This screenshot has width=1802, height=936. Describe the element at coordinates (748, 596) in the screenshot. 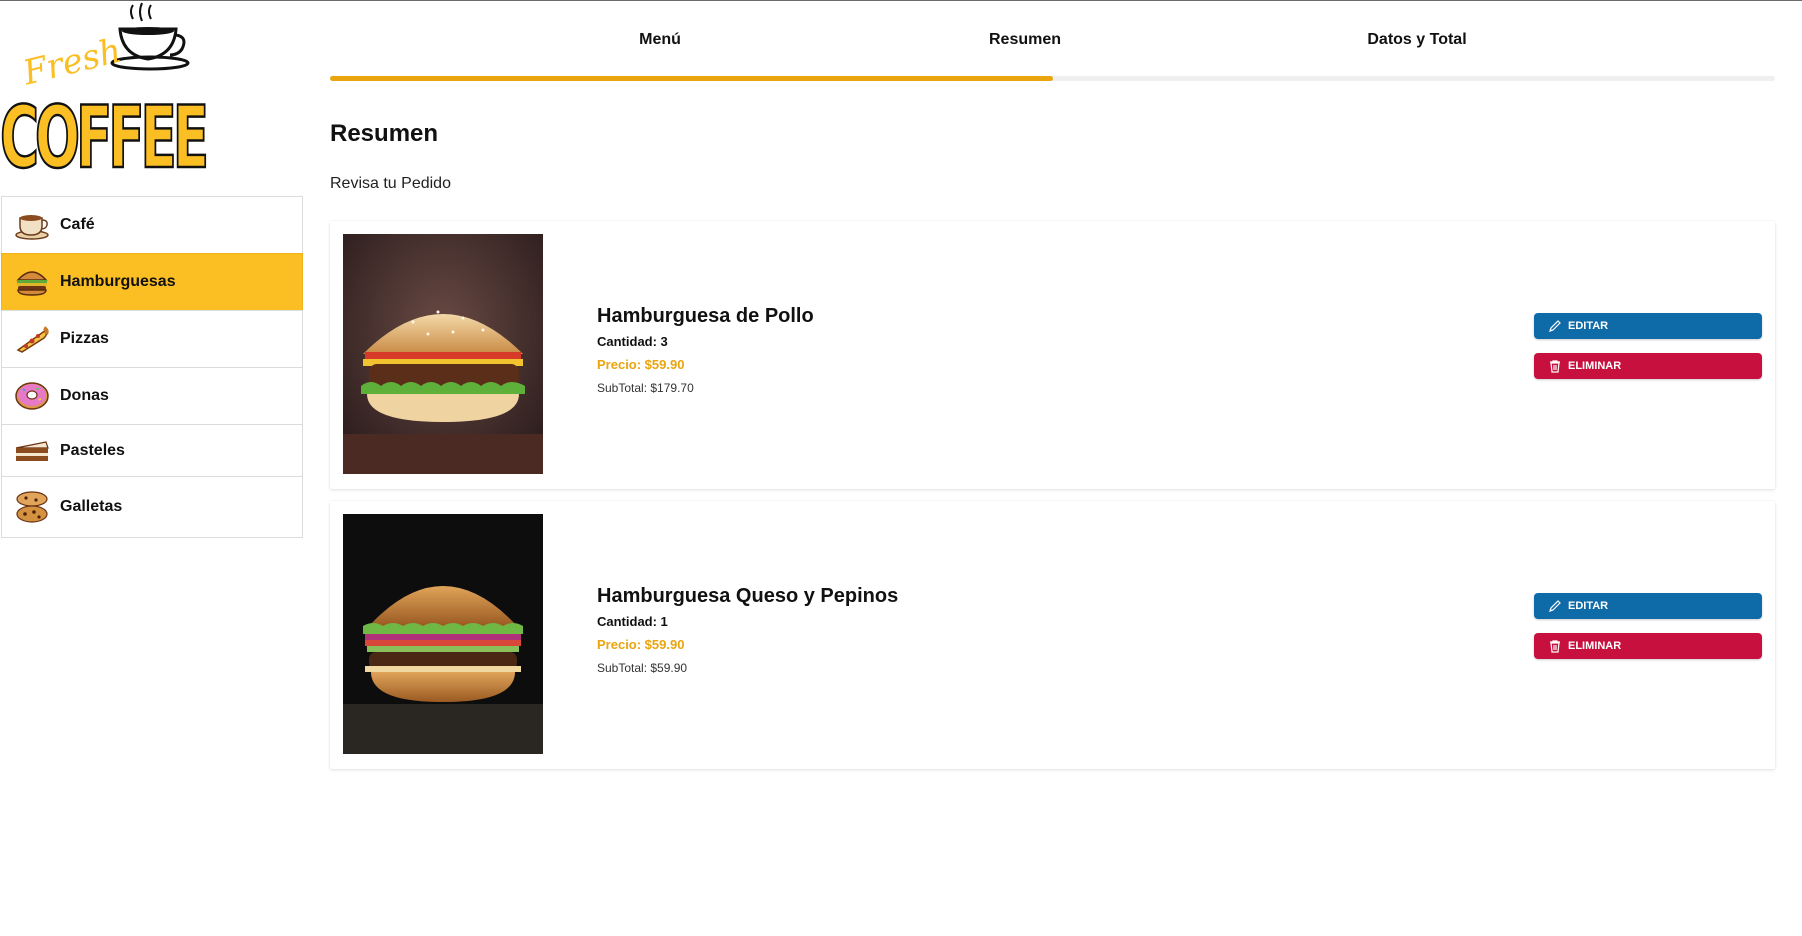

I see `item-name: Hamburguesa Queso y Pepinos` at that location.